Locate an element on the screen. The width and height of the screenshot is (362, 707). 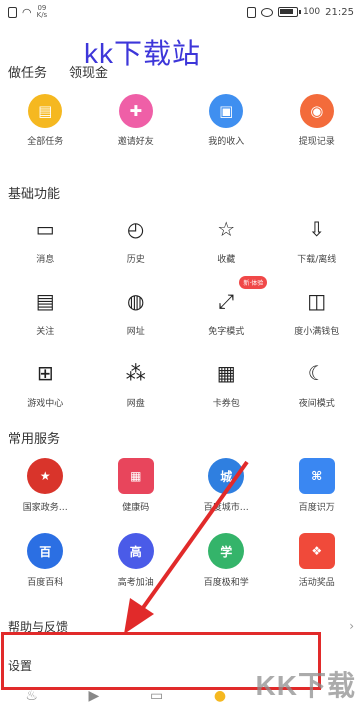
task-list-icon: ▤ is located at coordinates (45, 111).